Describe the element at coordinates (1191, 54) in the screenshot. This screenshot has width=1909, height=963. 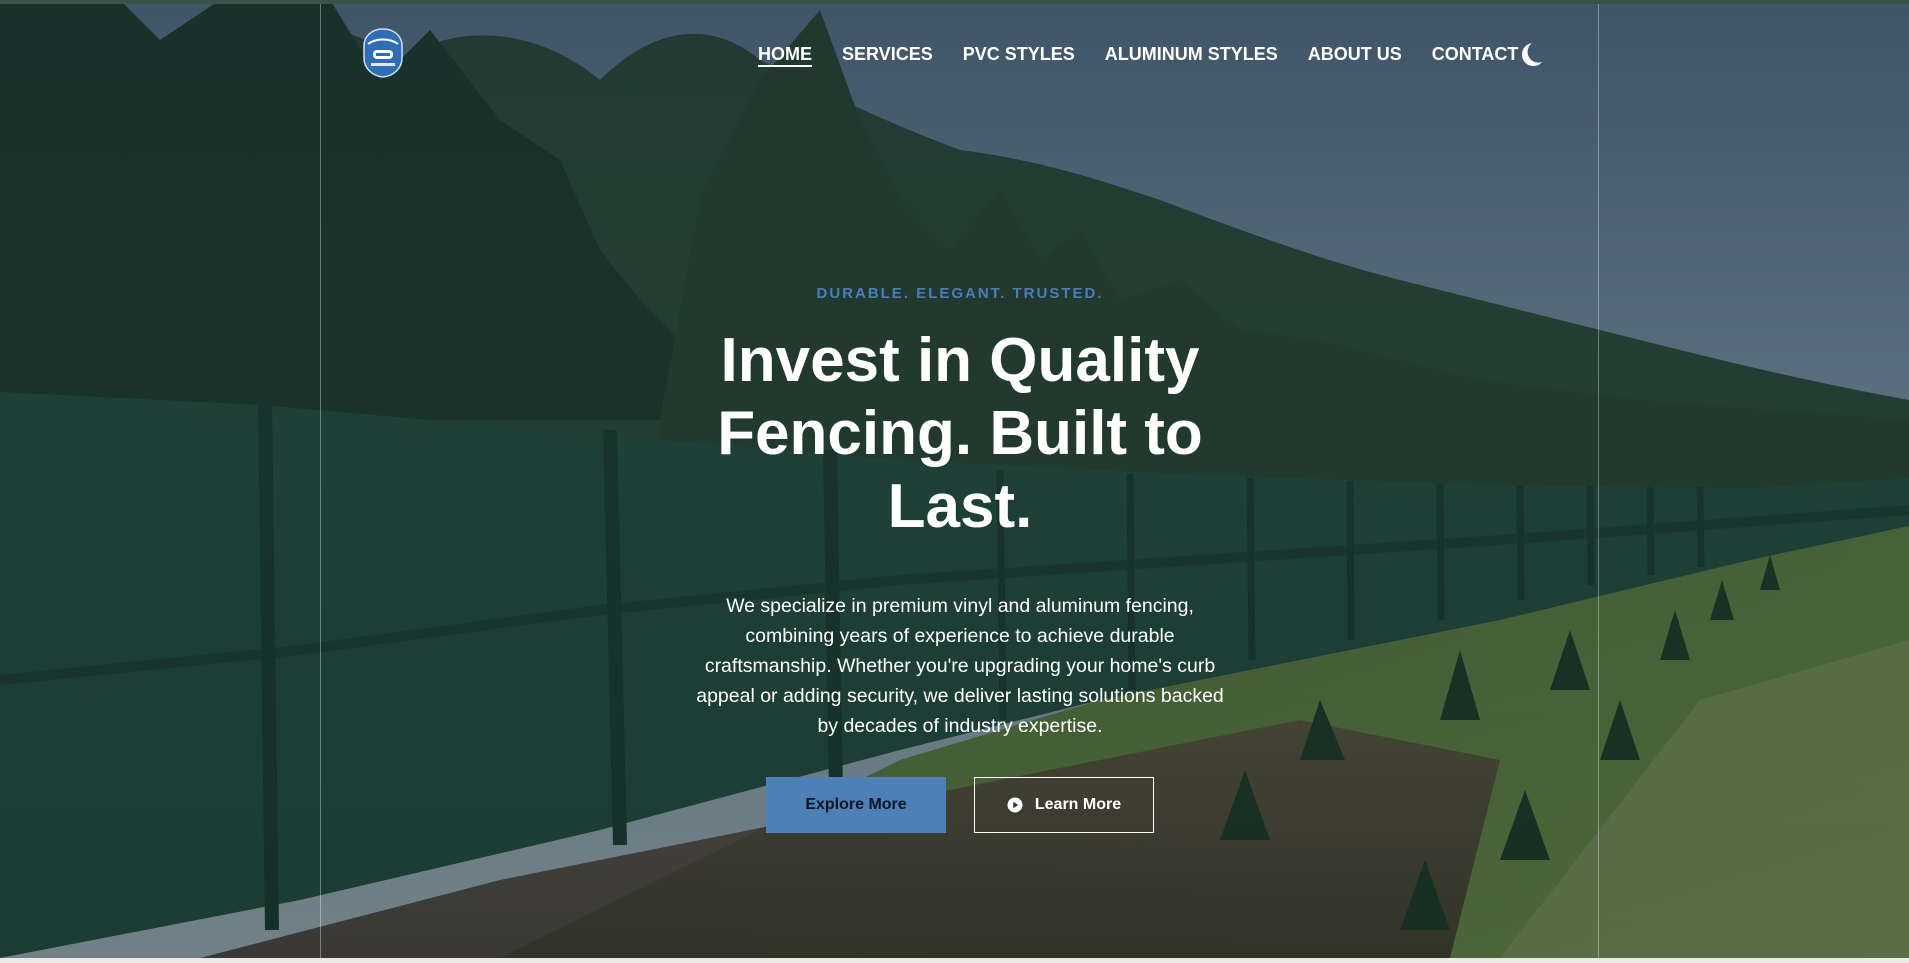
I see `nav-aluminum-styles: ALUMINUM STYLES` at that location.